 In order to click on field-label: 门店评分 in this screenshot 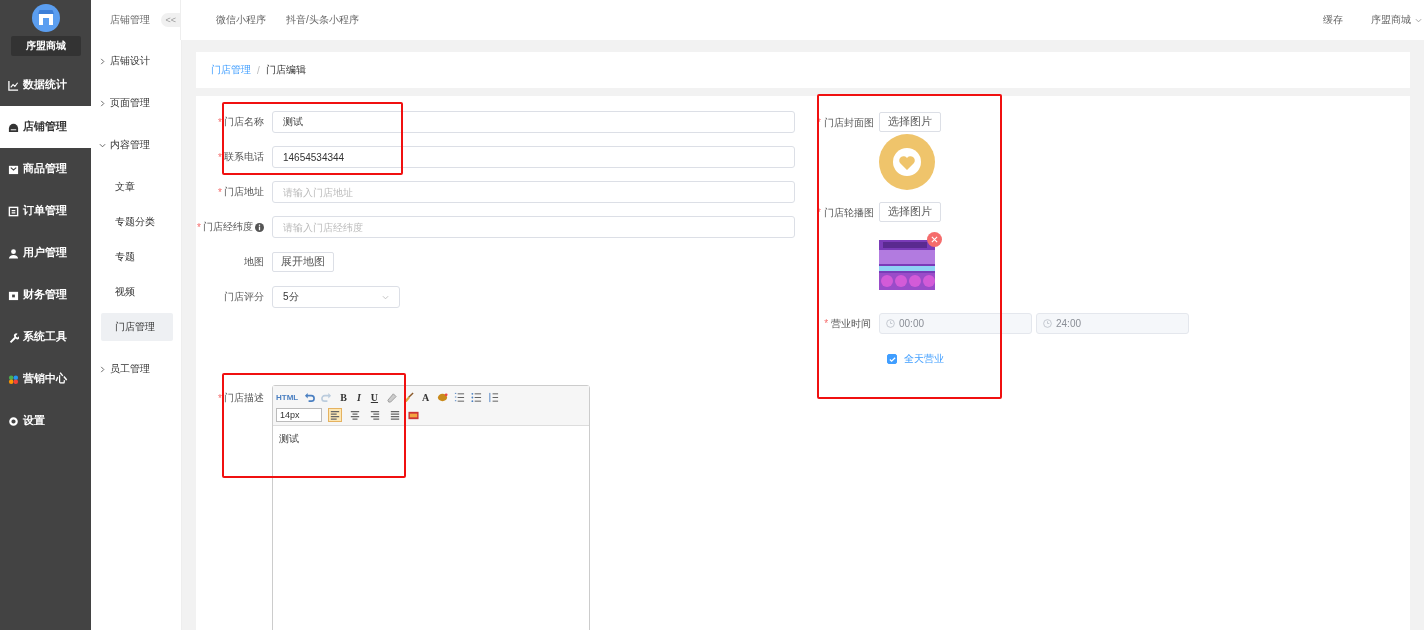, I will do `click(244, 297)`.